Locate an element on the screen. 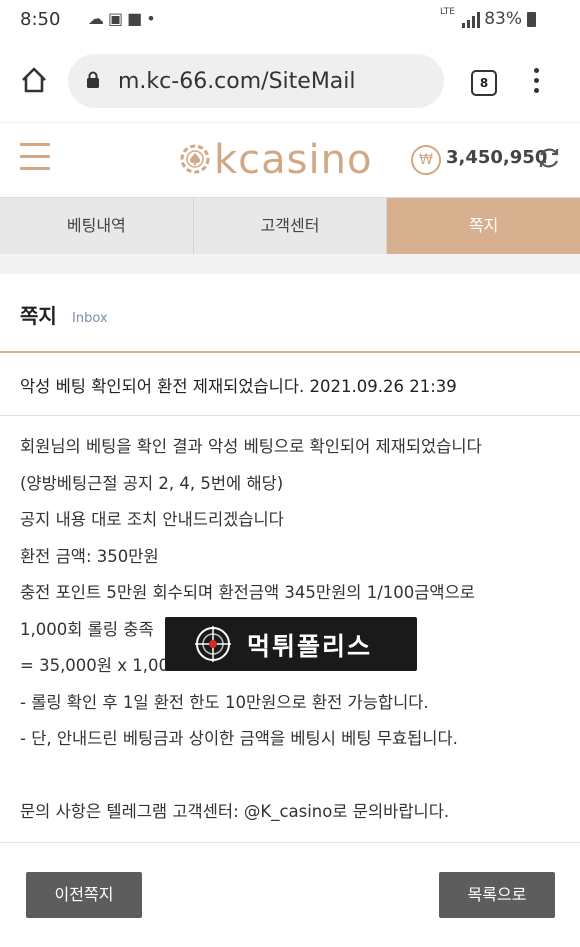  refresh-icon is located at coordinates (549, 158).